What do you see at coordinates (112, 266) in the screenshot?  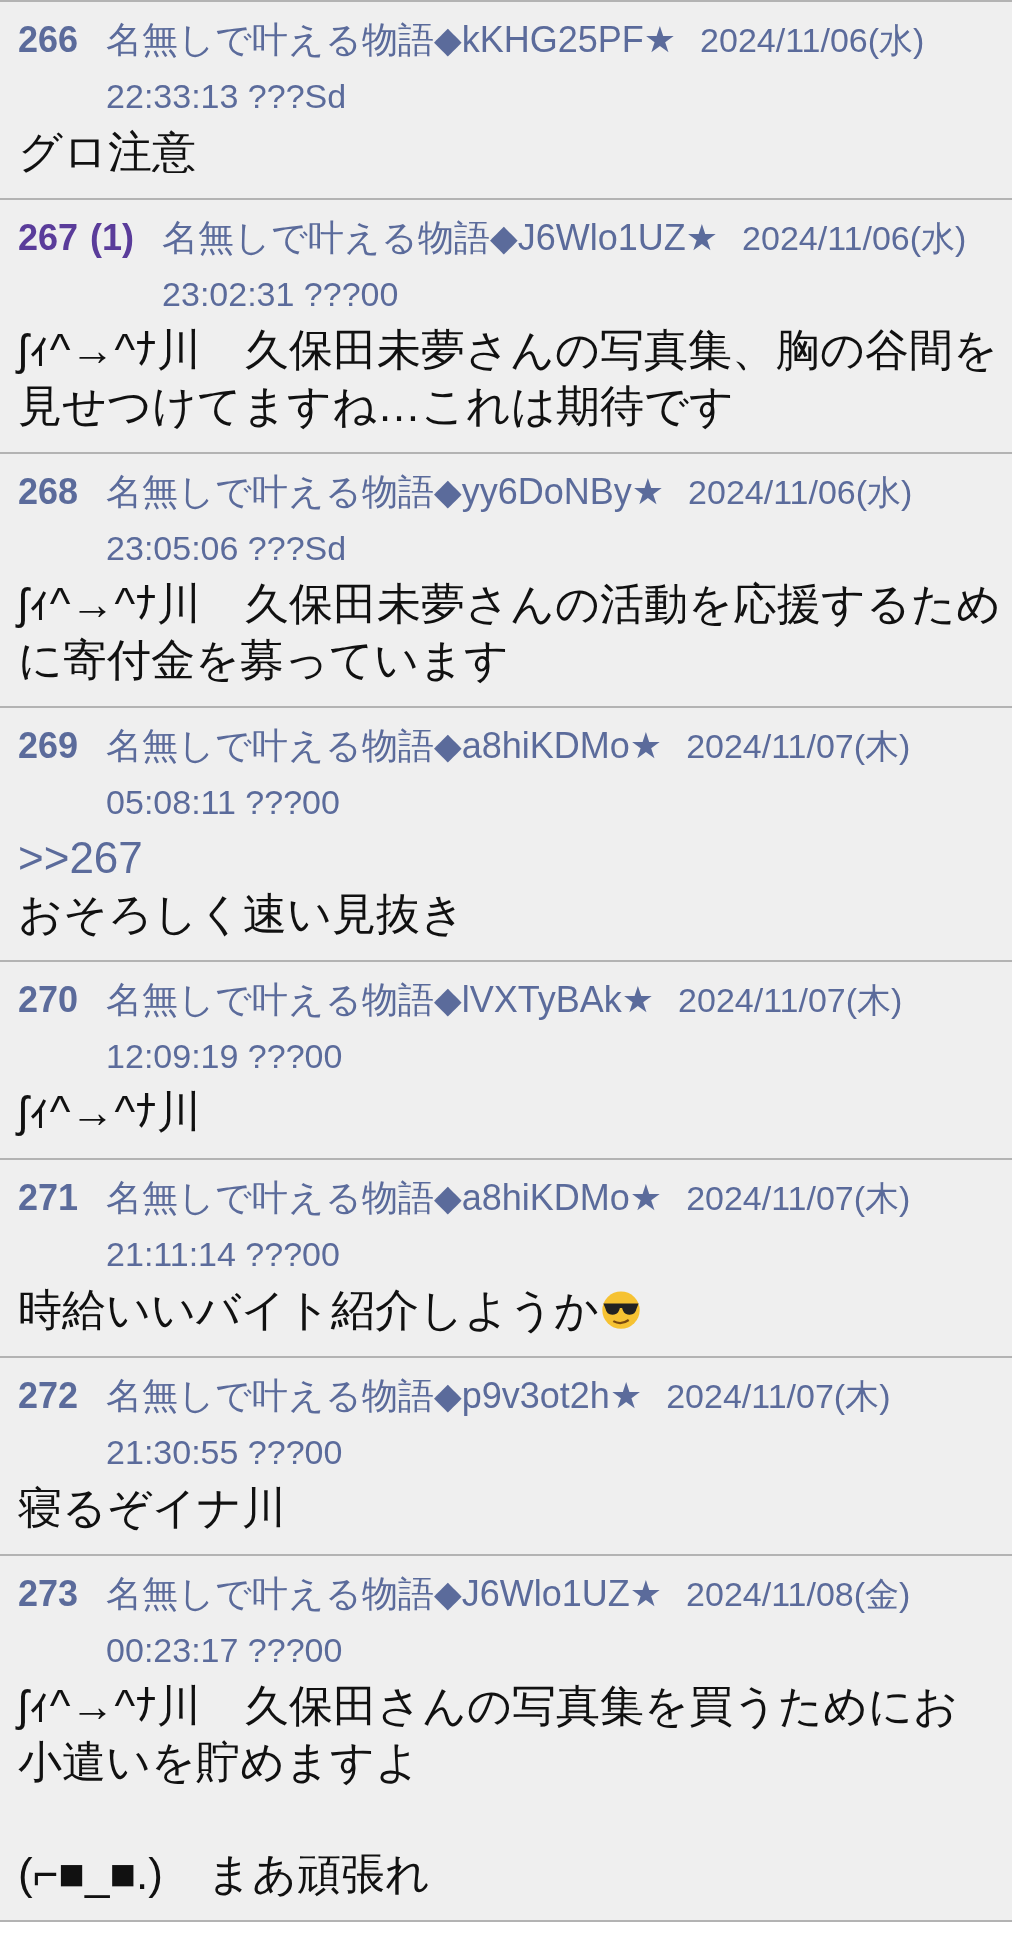 I see `reply-count: (1)` at bounding box center [112, 266].